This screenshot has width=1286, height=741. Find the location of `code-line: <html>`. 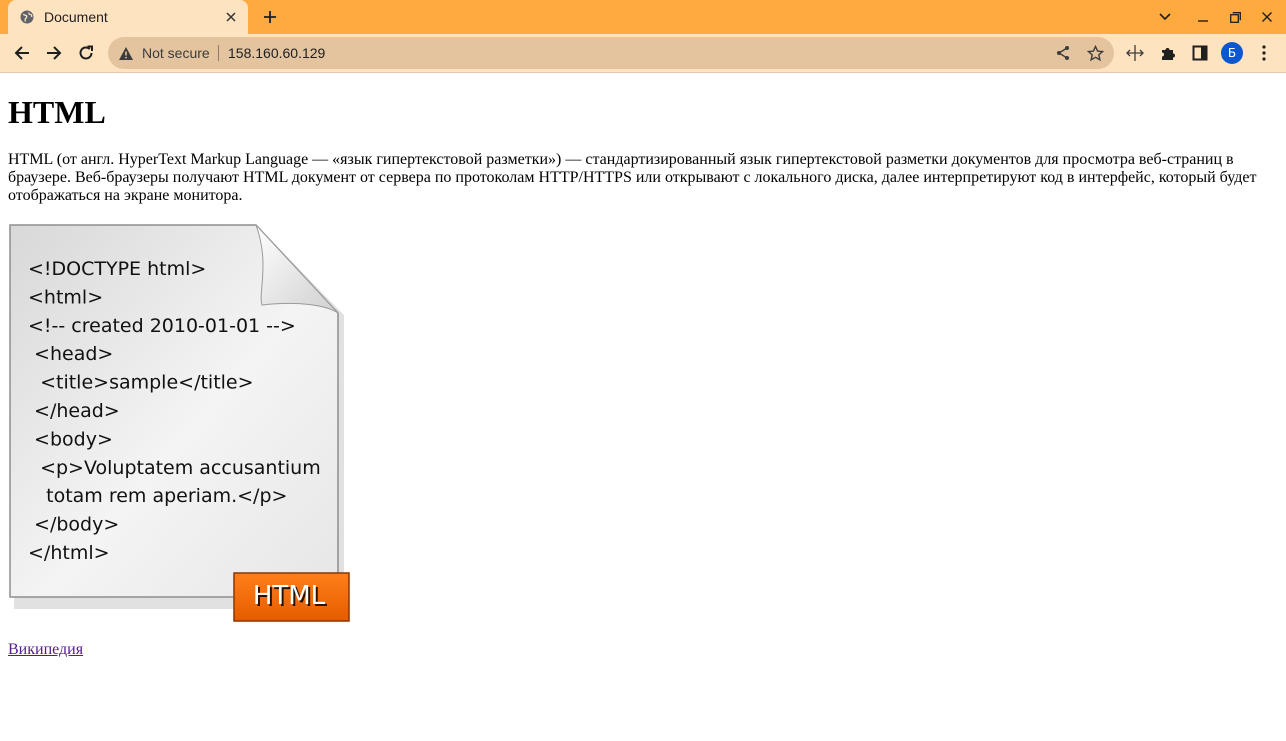

code-line: <html> is located at coordinates (65, 297).